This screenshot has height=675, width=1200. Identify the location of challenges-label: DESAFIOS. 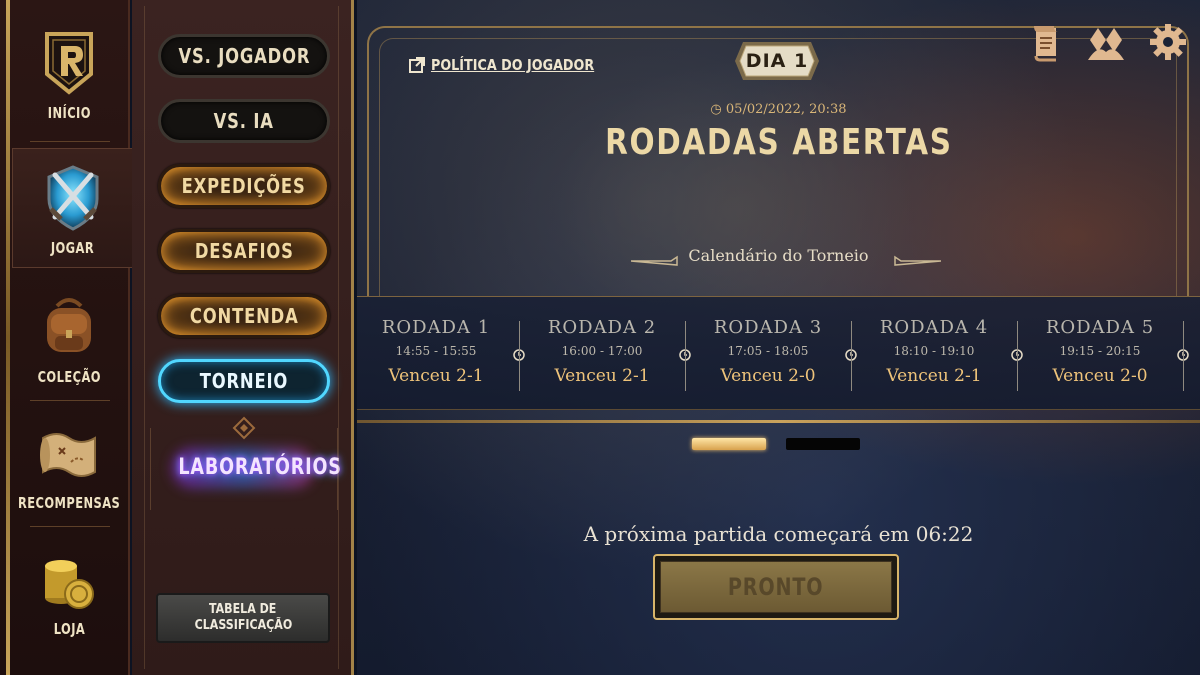
(244, 251).